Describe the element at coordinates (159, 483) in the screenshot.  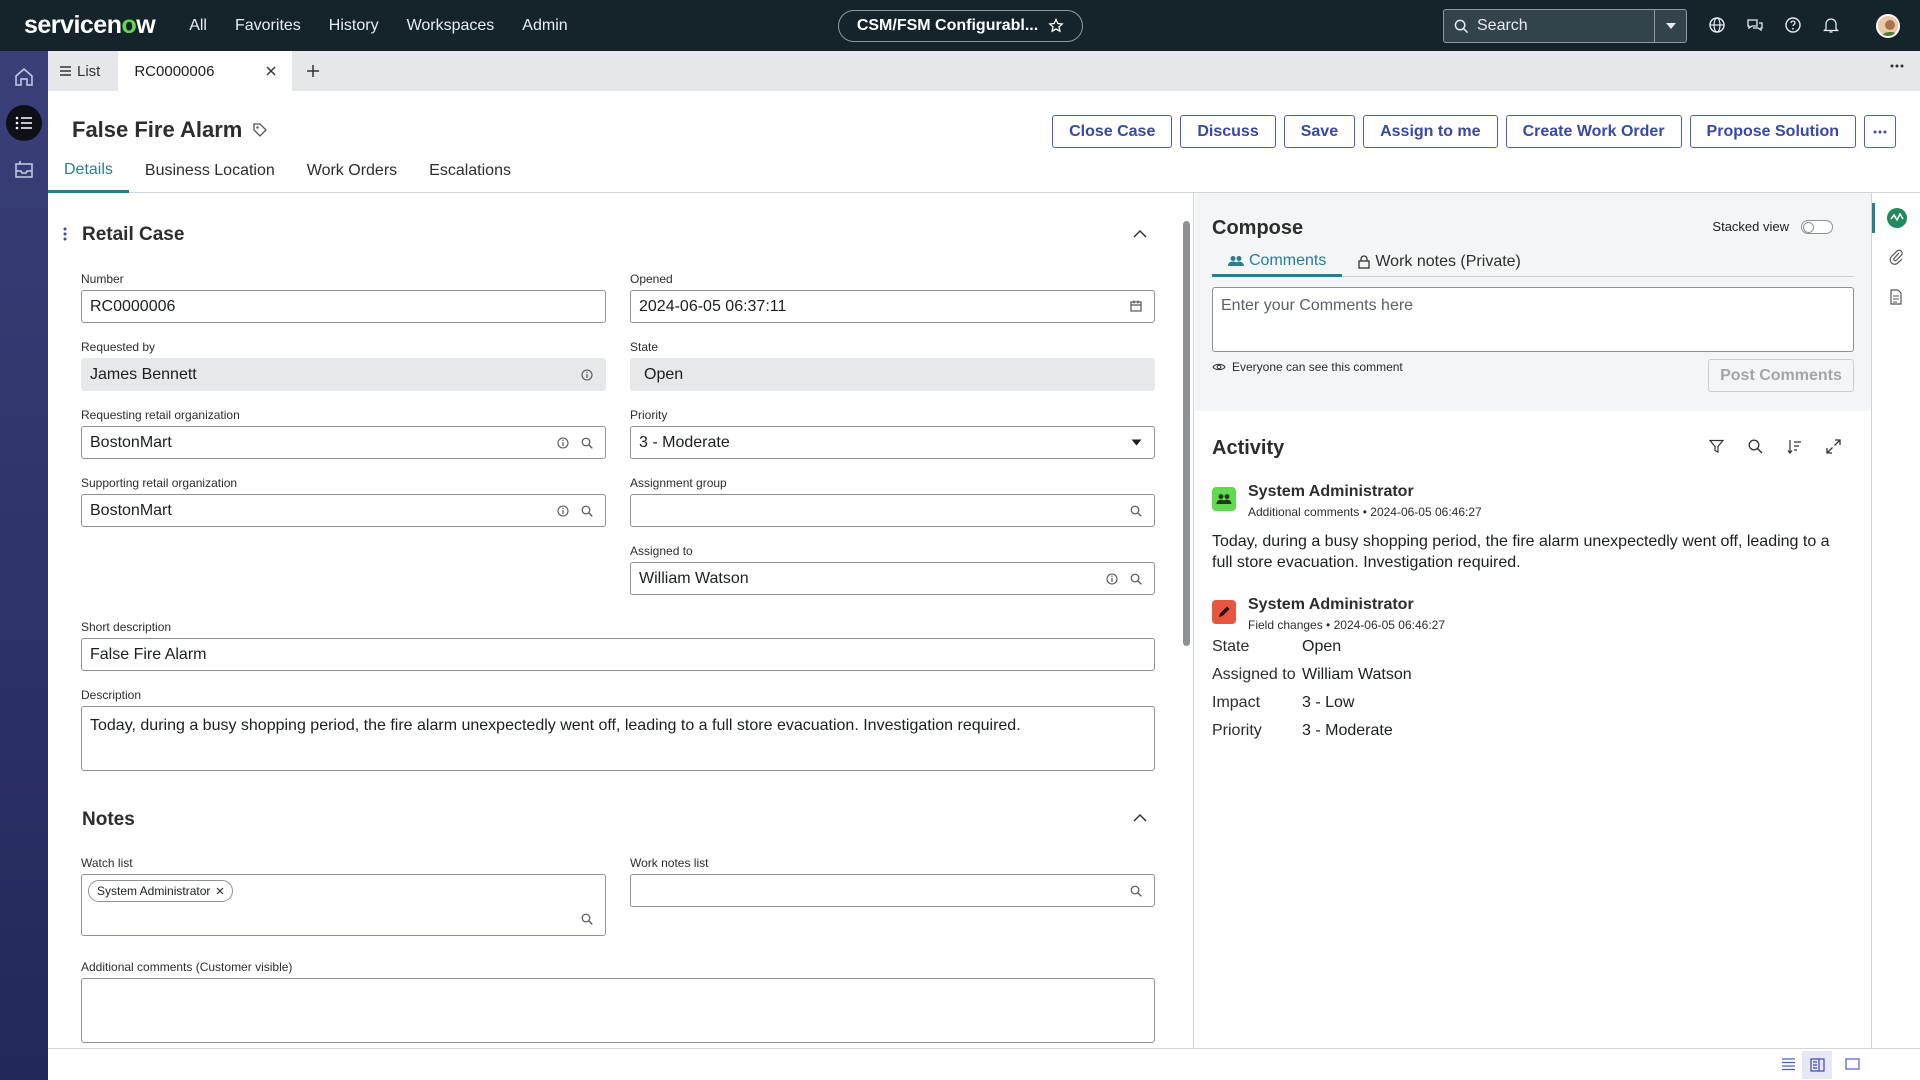
I see `supporting-org-label: Supporting retail organization` at that location.